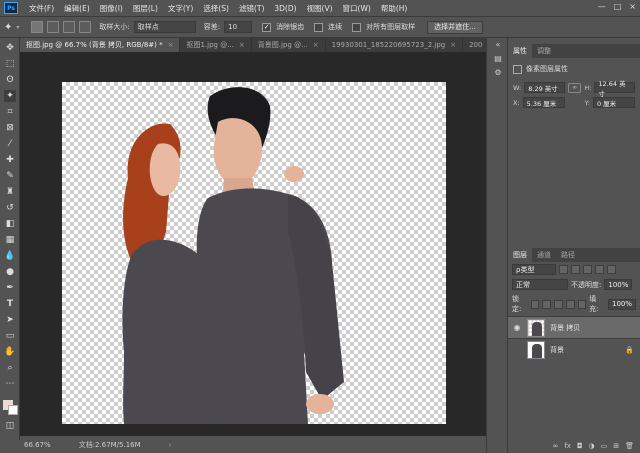 This screenshot has width=640, height=453. What do you see at coordinates (616, 446) in the screenshot?
I see `new-layer-icon: ⊞` at bounding box center [616, 446].